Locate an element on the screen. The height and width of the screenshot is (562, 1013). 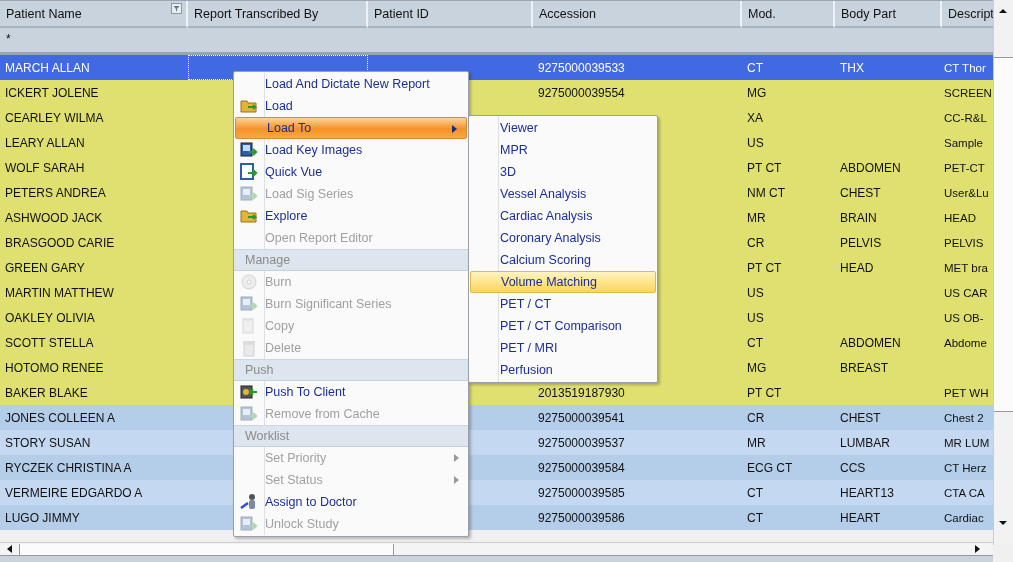
table-cell: 9275000039584 is located at coordinates (581, 467).